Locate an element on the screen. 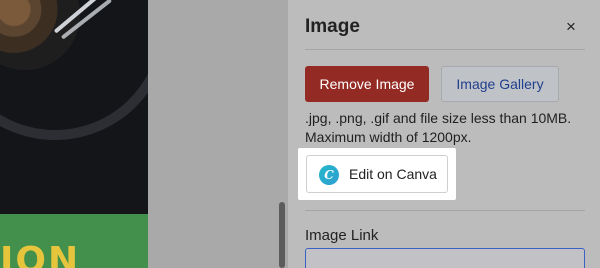 The height and width of the screenshot is (268, 600). help-line: Maximum width of 1200px. is located at coordinates (388, 137).